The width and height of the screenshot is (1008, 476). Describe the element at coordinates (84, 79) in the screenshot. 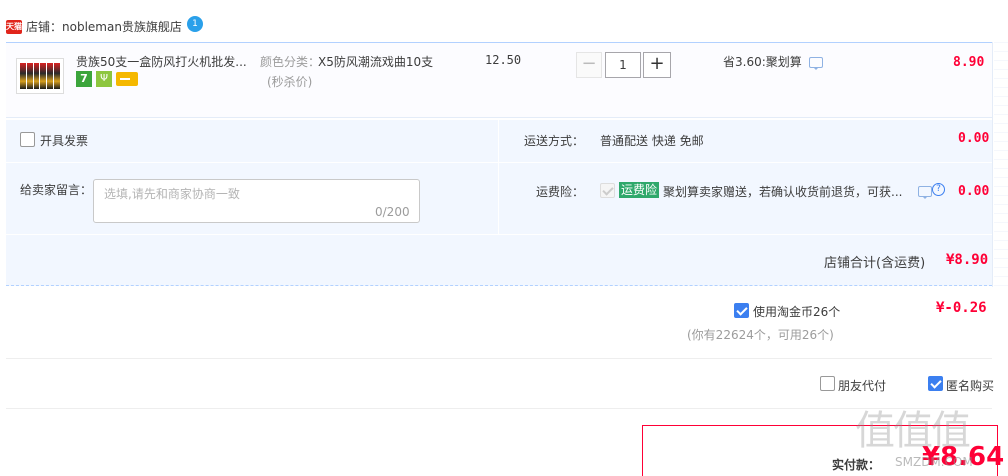

I see `seven-day-return-icon: 7` at that location.